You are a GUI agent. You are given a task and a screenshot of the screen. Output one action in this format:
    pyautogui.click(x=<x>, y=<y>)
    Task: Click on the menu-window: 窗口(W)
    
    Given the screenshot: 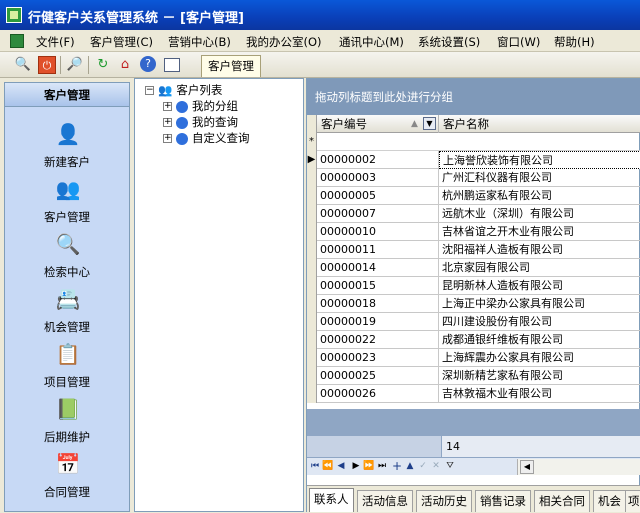 What is the action you would take?
    pyautogui.click(x=518, y=42)
    